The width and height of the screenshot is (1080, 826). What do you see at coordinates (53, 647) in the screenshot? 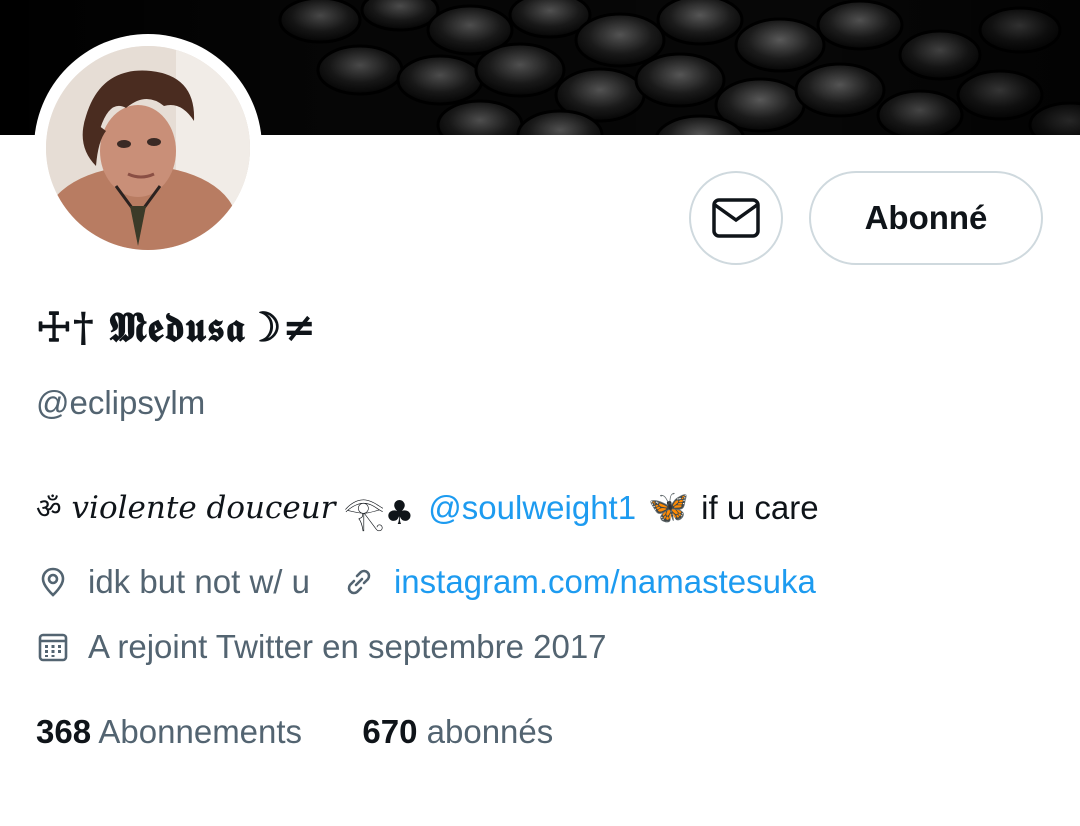
I see `calendar-icon` at bounding box center [53, 647].